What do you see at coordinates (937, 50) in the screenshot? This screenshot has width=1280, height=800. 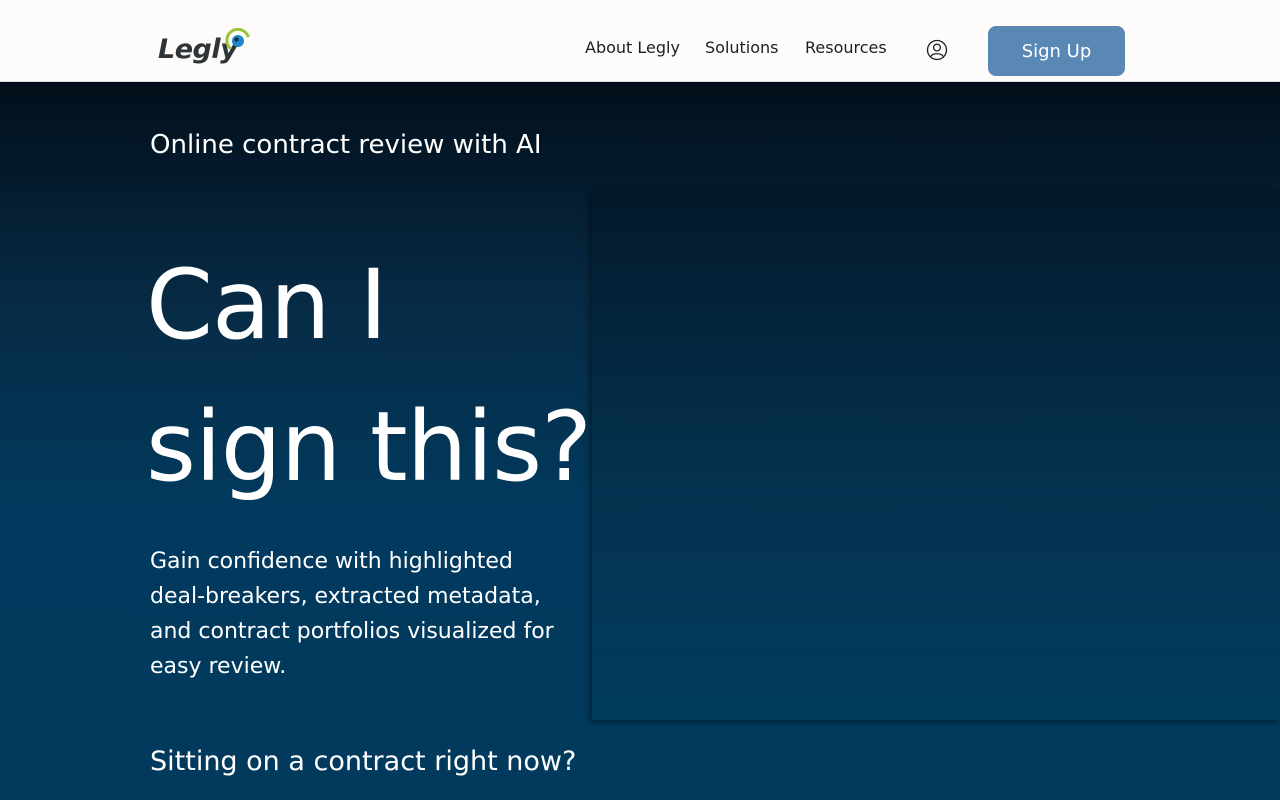 I see `user-circle-icon` at bounding box center [937, 50].